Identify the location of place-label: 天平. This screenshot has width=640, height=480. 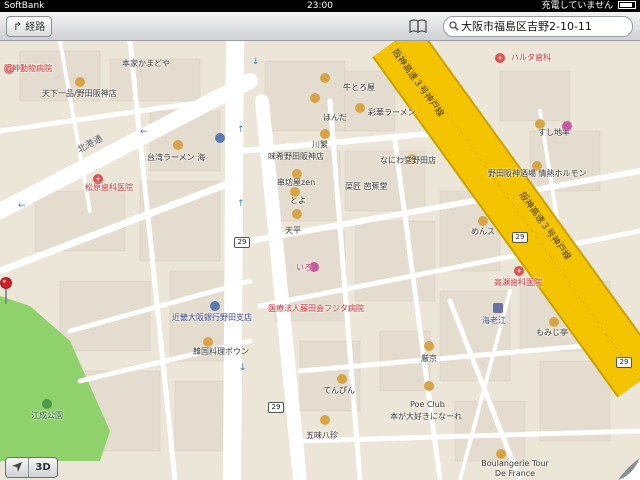
(293, 230).